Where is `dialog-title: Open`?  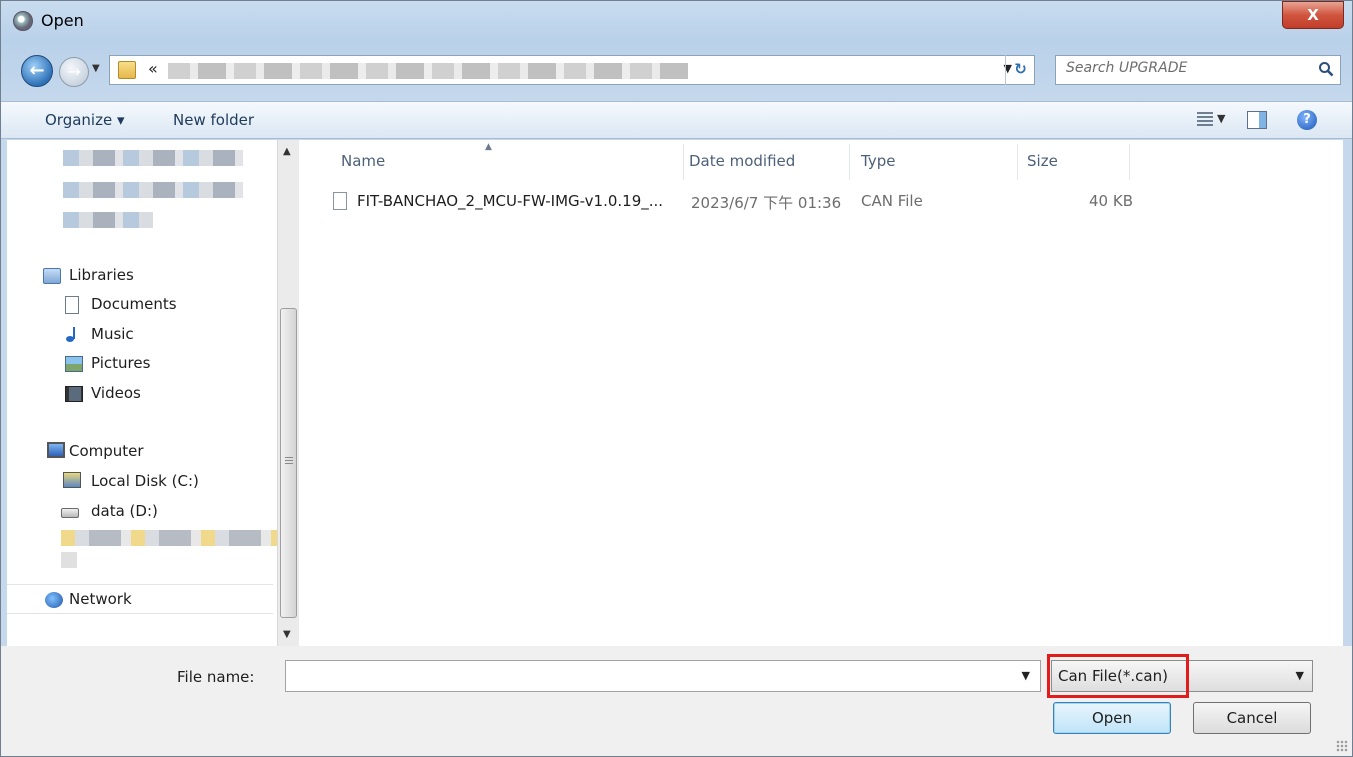
dialog-title: Open is located at coordinates (62, 20).